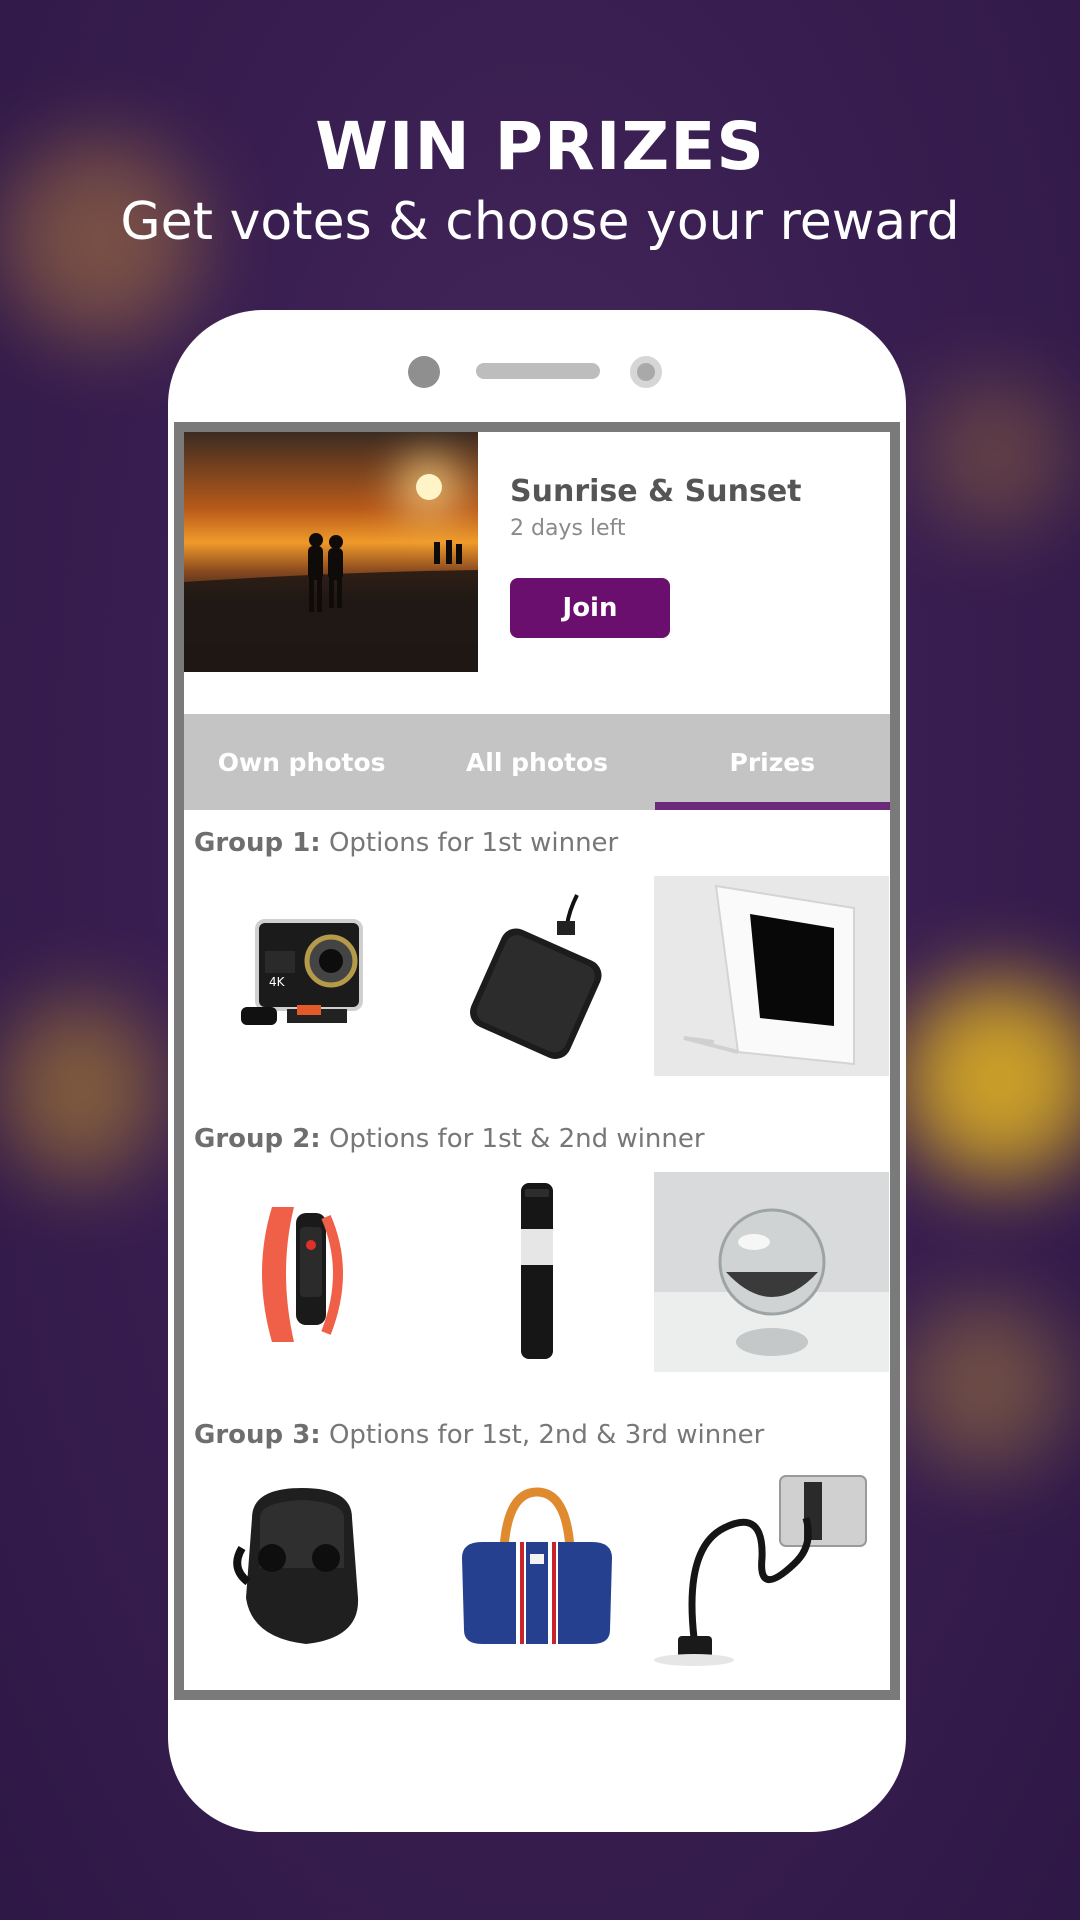 This screenshot has width=1080, height=1920. What do you see at coordinates (546, 1435) in the screenshot?
I see `group-3-description: Options for 1st, 2nd & 3rd winner` at bounding box center [546, 1435].